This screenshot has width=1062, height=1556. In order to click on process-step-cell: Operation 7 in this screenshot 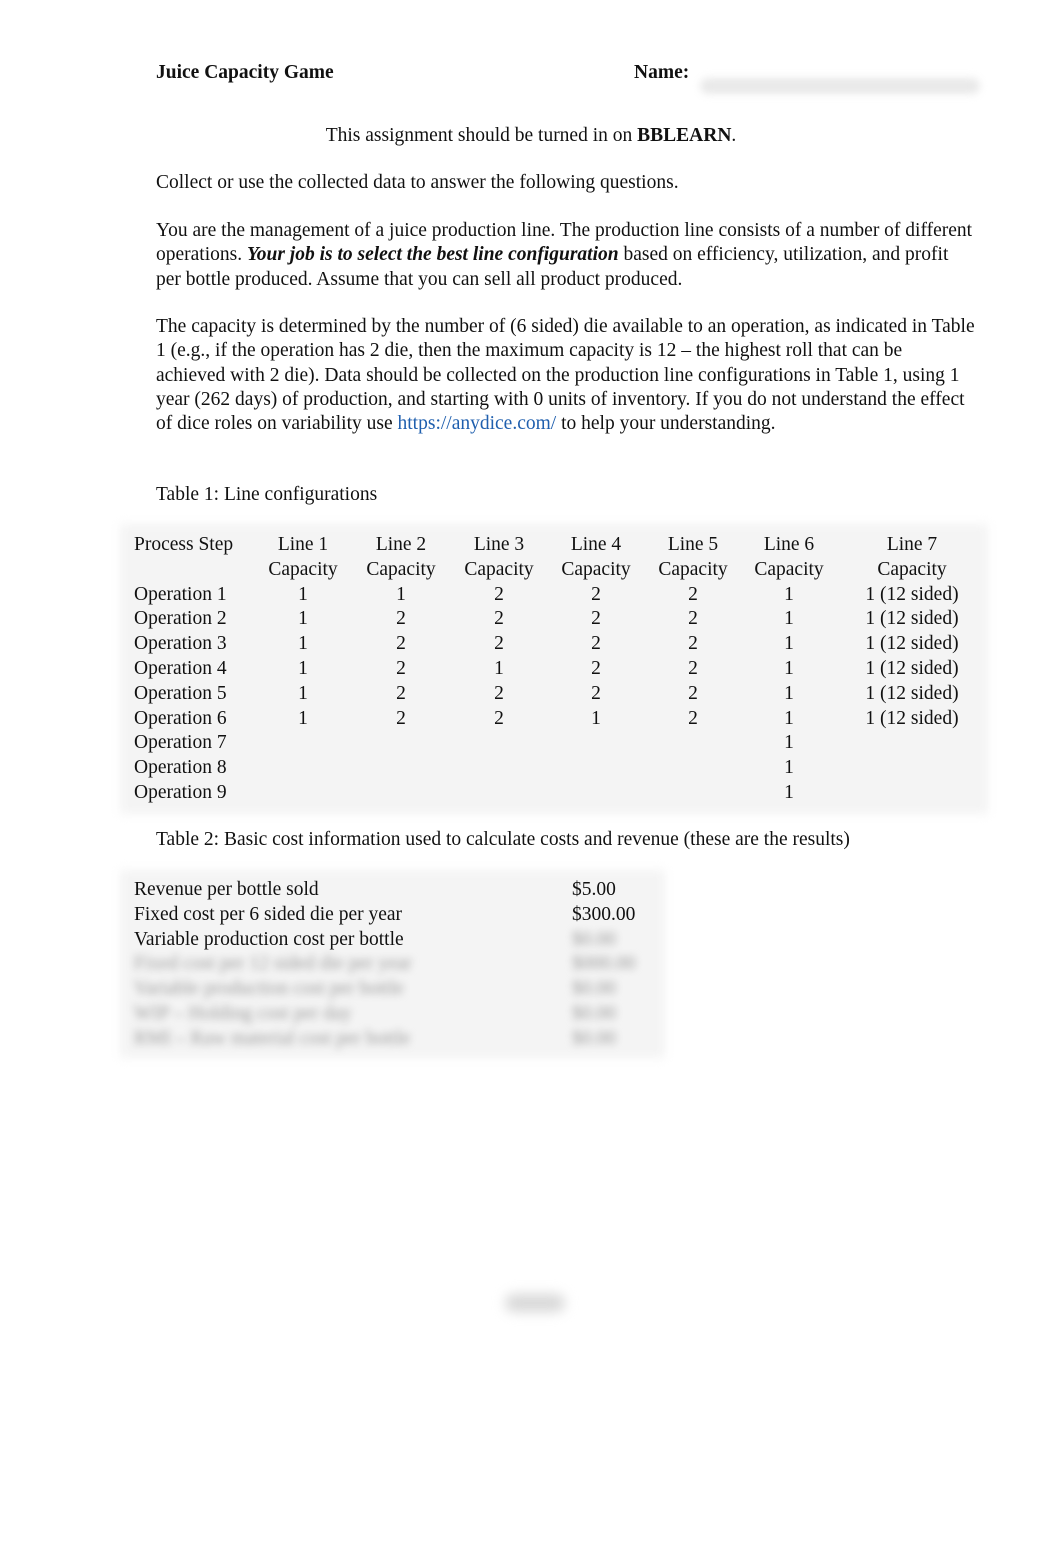, I will do `click(180, 743)`.